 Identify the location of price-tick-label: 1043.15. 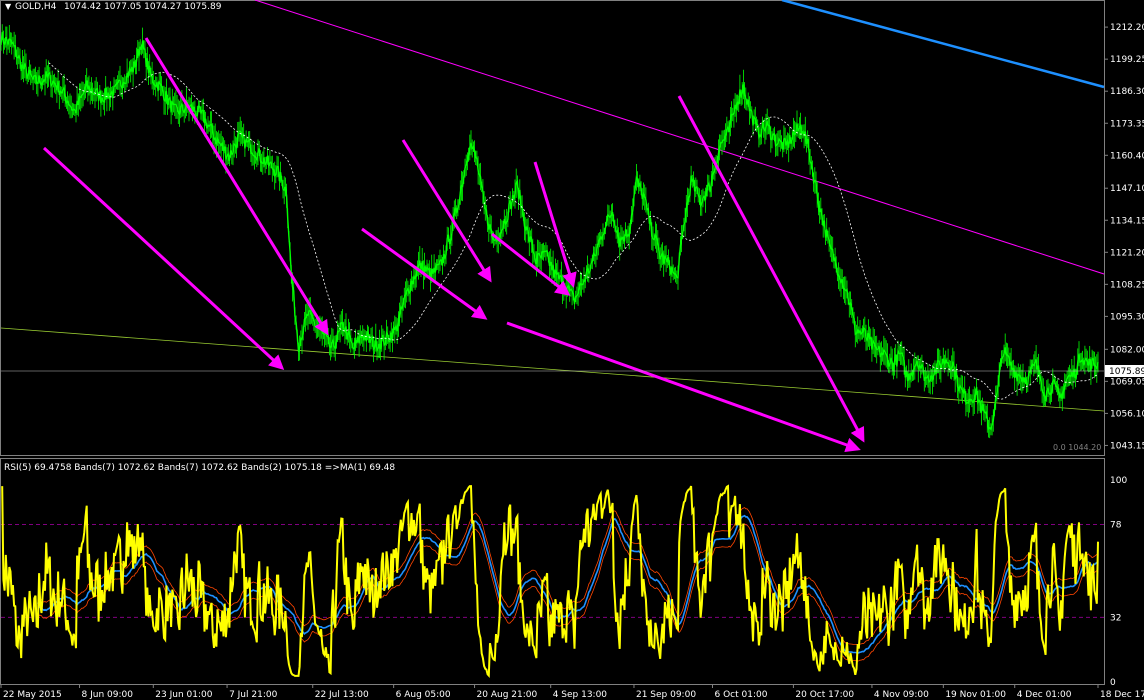
(1127, 446).